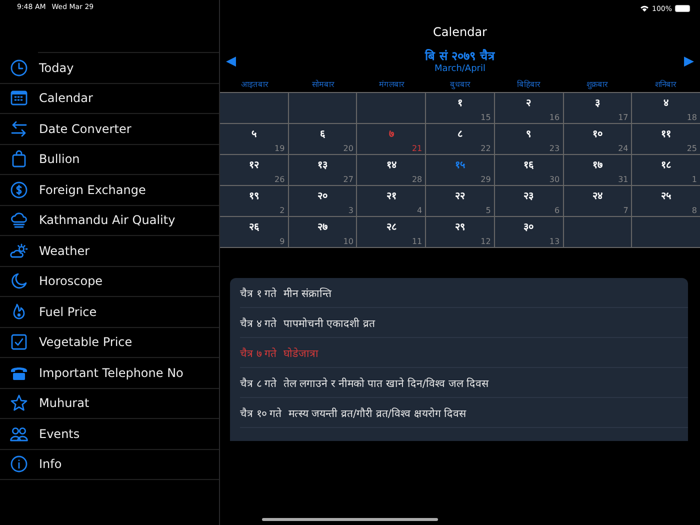 This screenshot has height=525, width=700. I want to click on sidebar-item: Date Converter, so click(109, 129).